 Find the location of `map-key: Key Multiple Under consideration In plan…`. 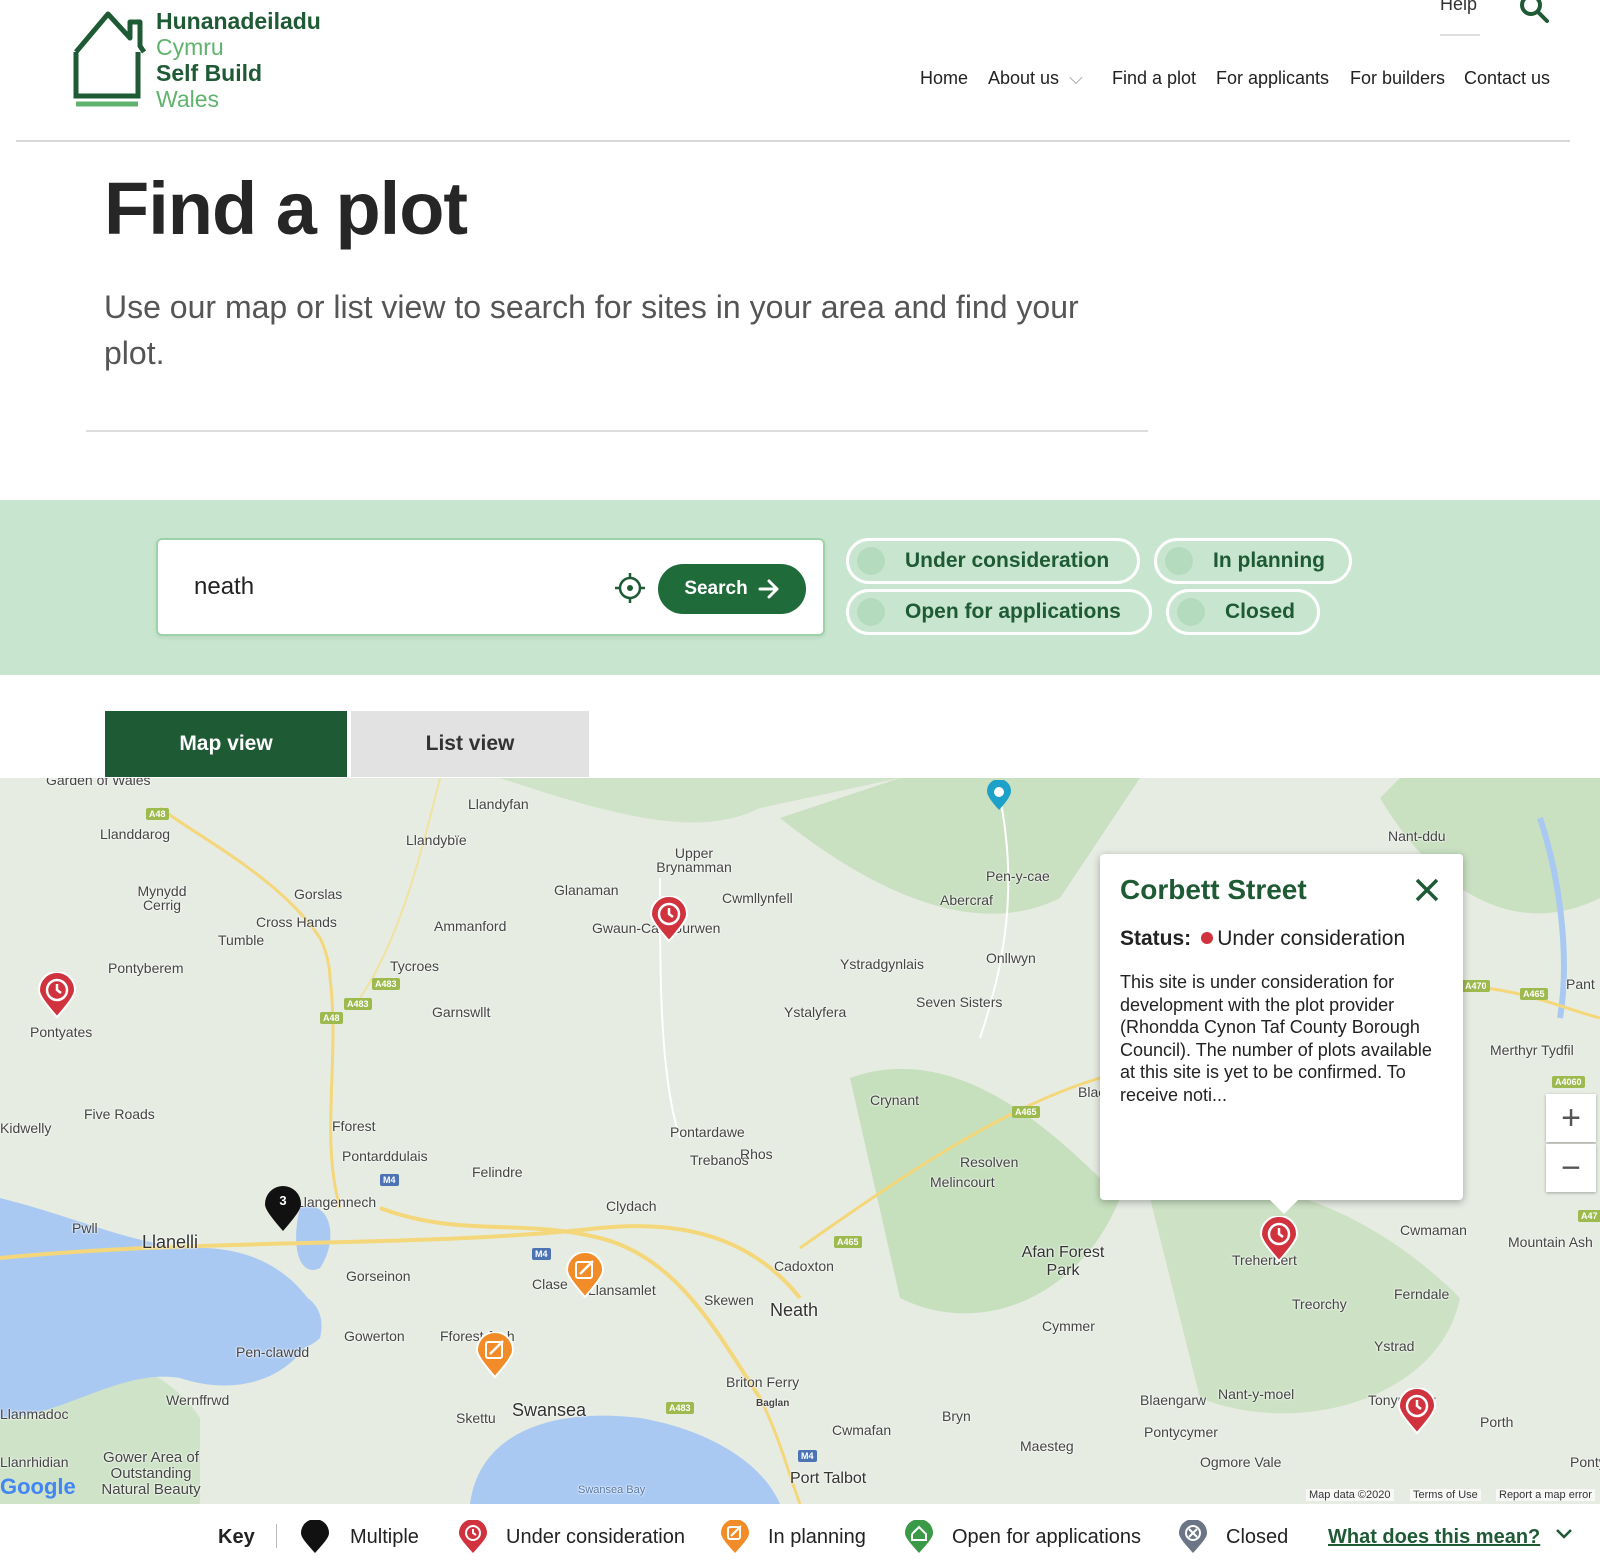

map-key: Key Multiple Under consideration In plan… is located at coordinates (800, 1536).